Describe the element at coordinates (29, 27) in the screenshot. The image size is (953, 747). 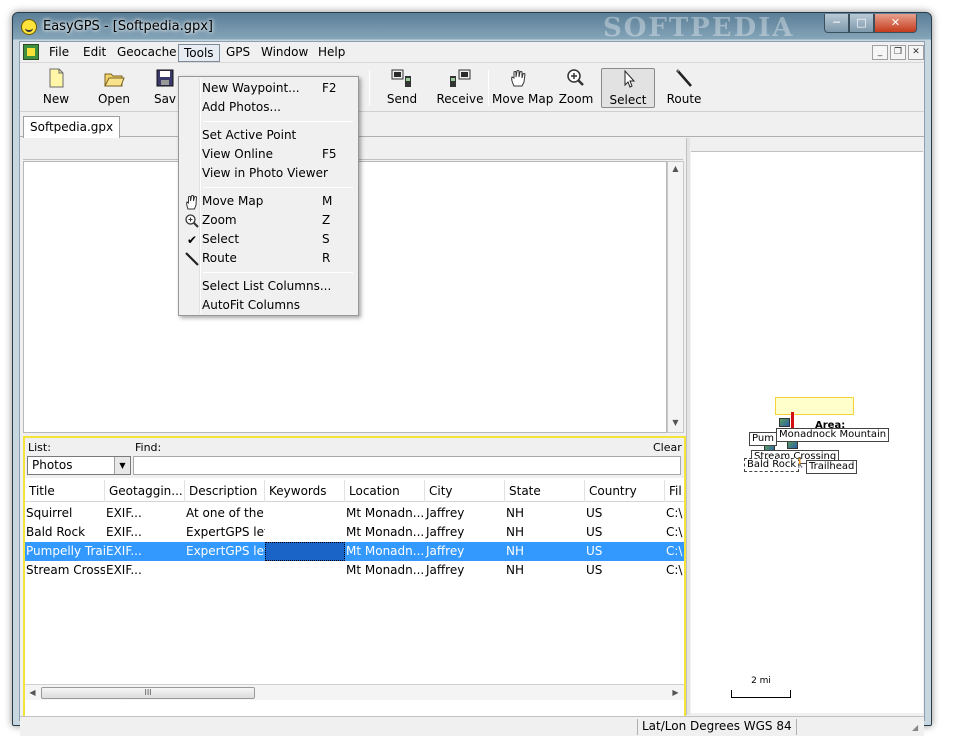
I see `smiley-app-icon` at that location.